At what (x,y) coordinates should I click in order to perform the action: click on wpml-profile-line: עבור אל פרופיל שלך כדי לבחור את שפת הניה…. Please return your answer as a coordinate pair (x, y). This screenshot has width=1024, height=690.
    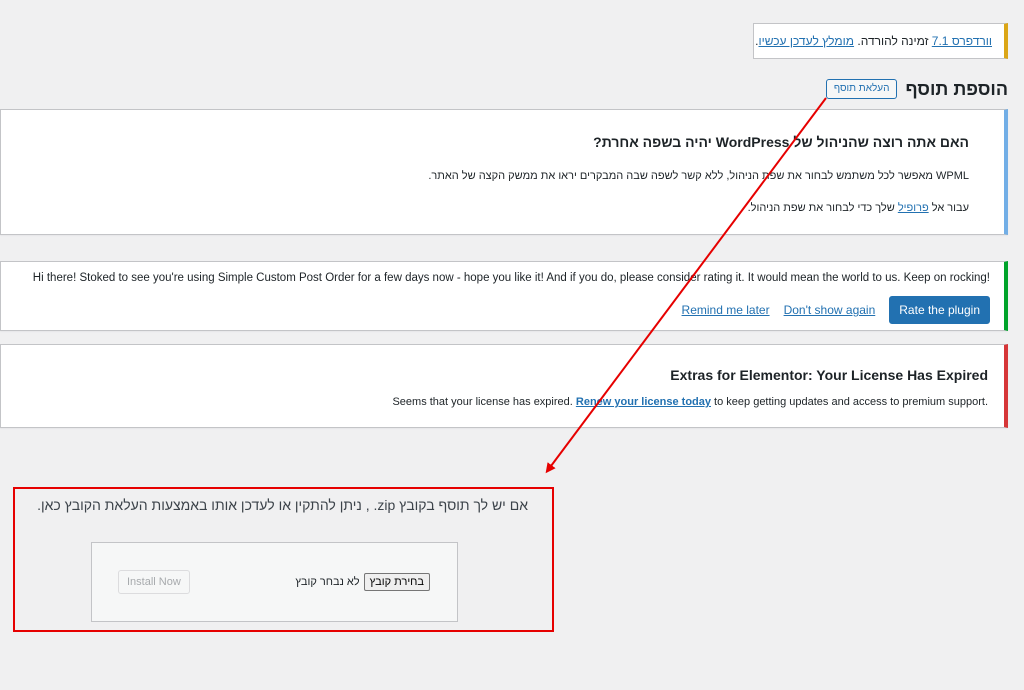
    Looking at the image, I should click on (495, 208).